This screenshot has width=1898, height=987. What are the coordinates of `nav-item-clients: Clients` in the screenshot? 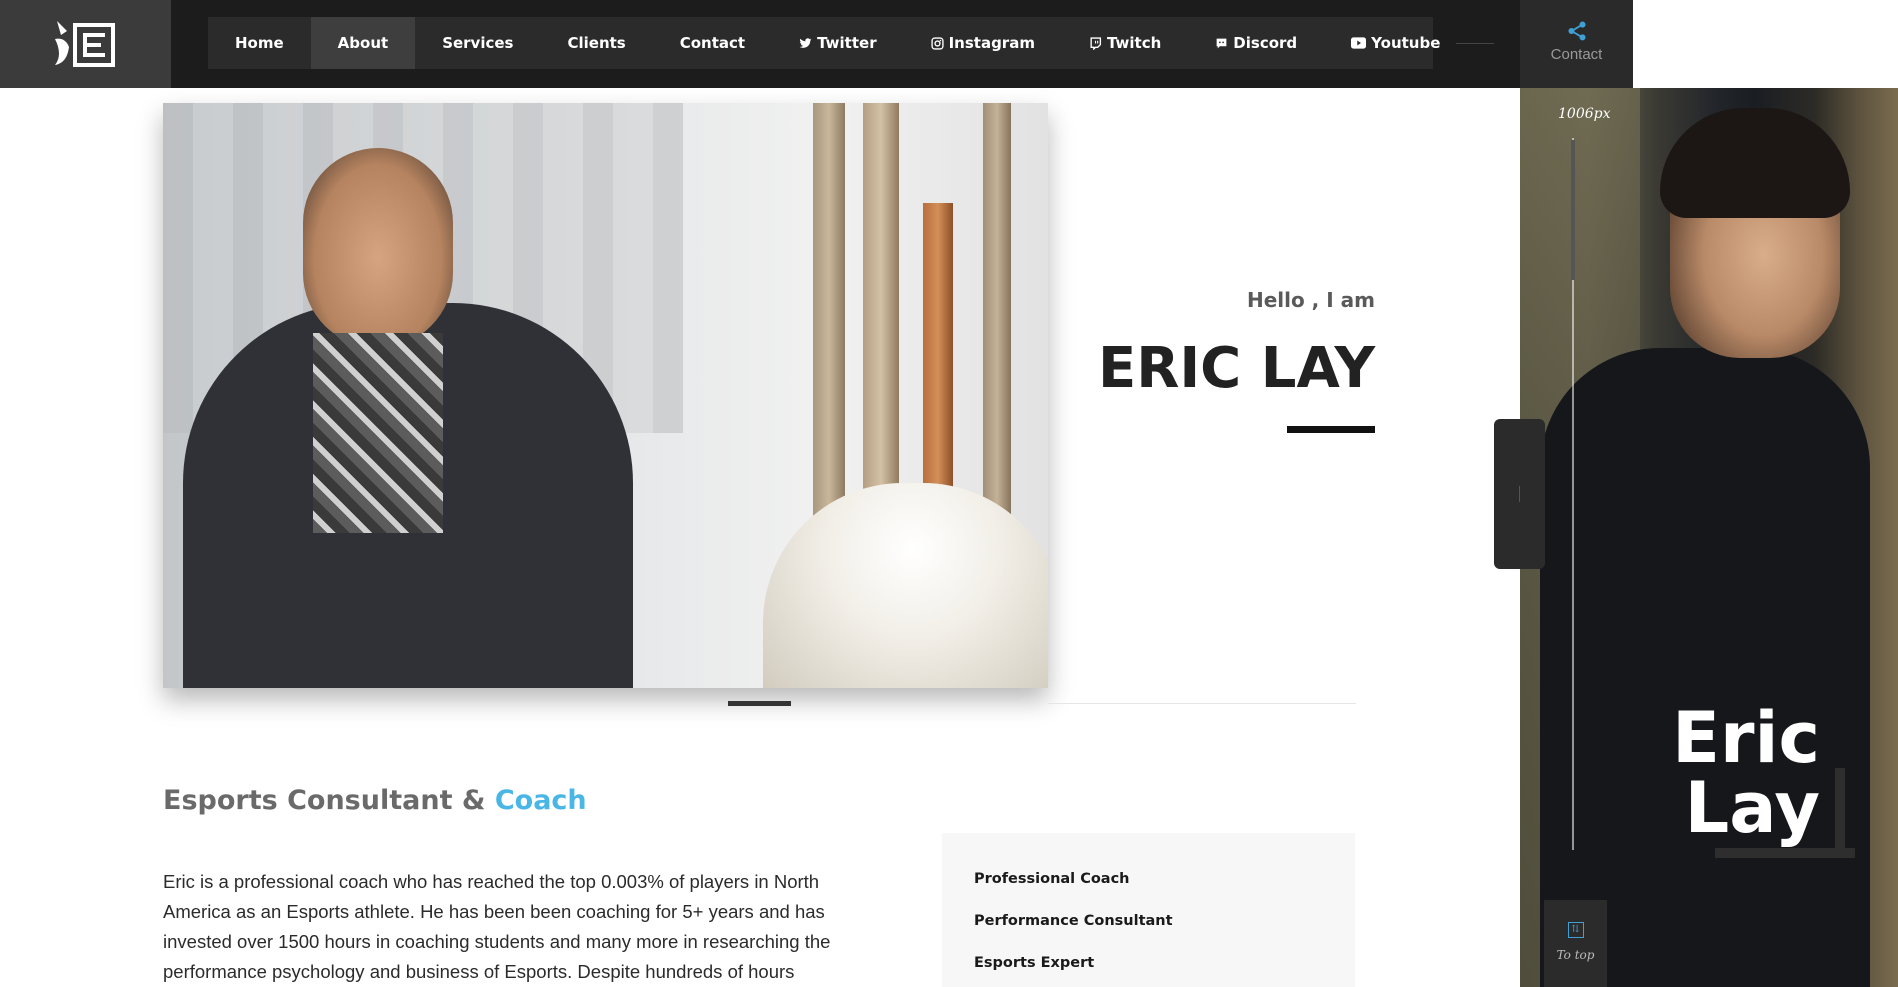 It's located at (596, 43).